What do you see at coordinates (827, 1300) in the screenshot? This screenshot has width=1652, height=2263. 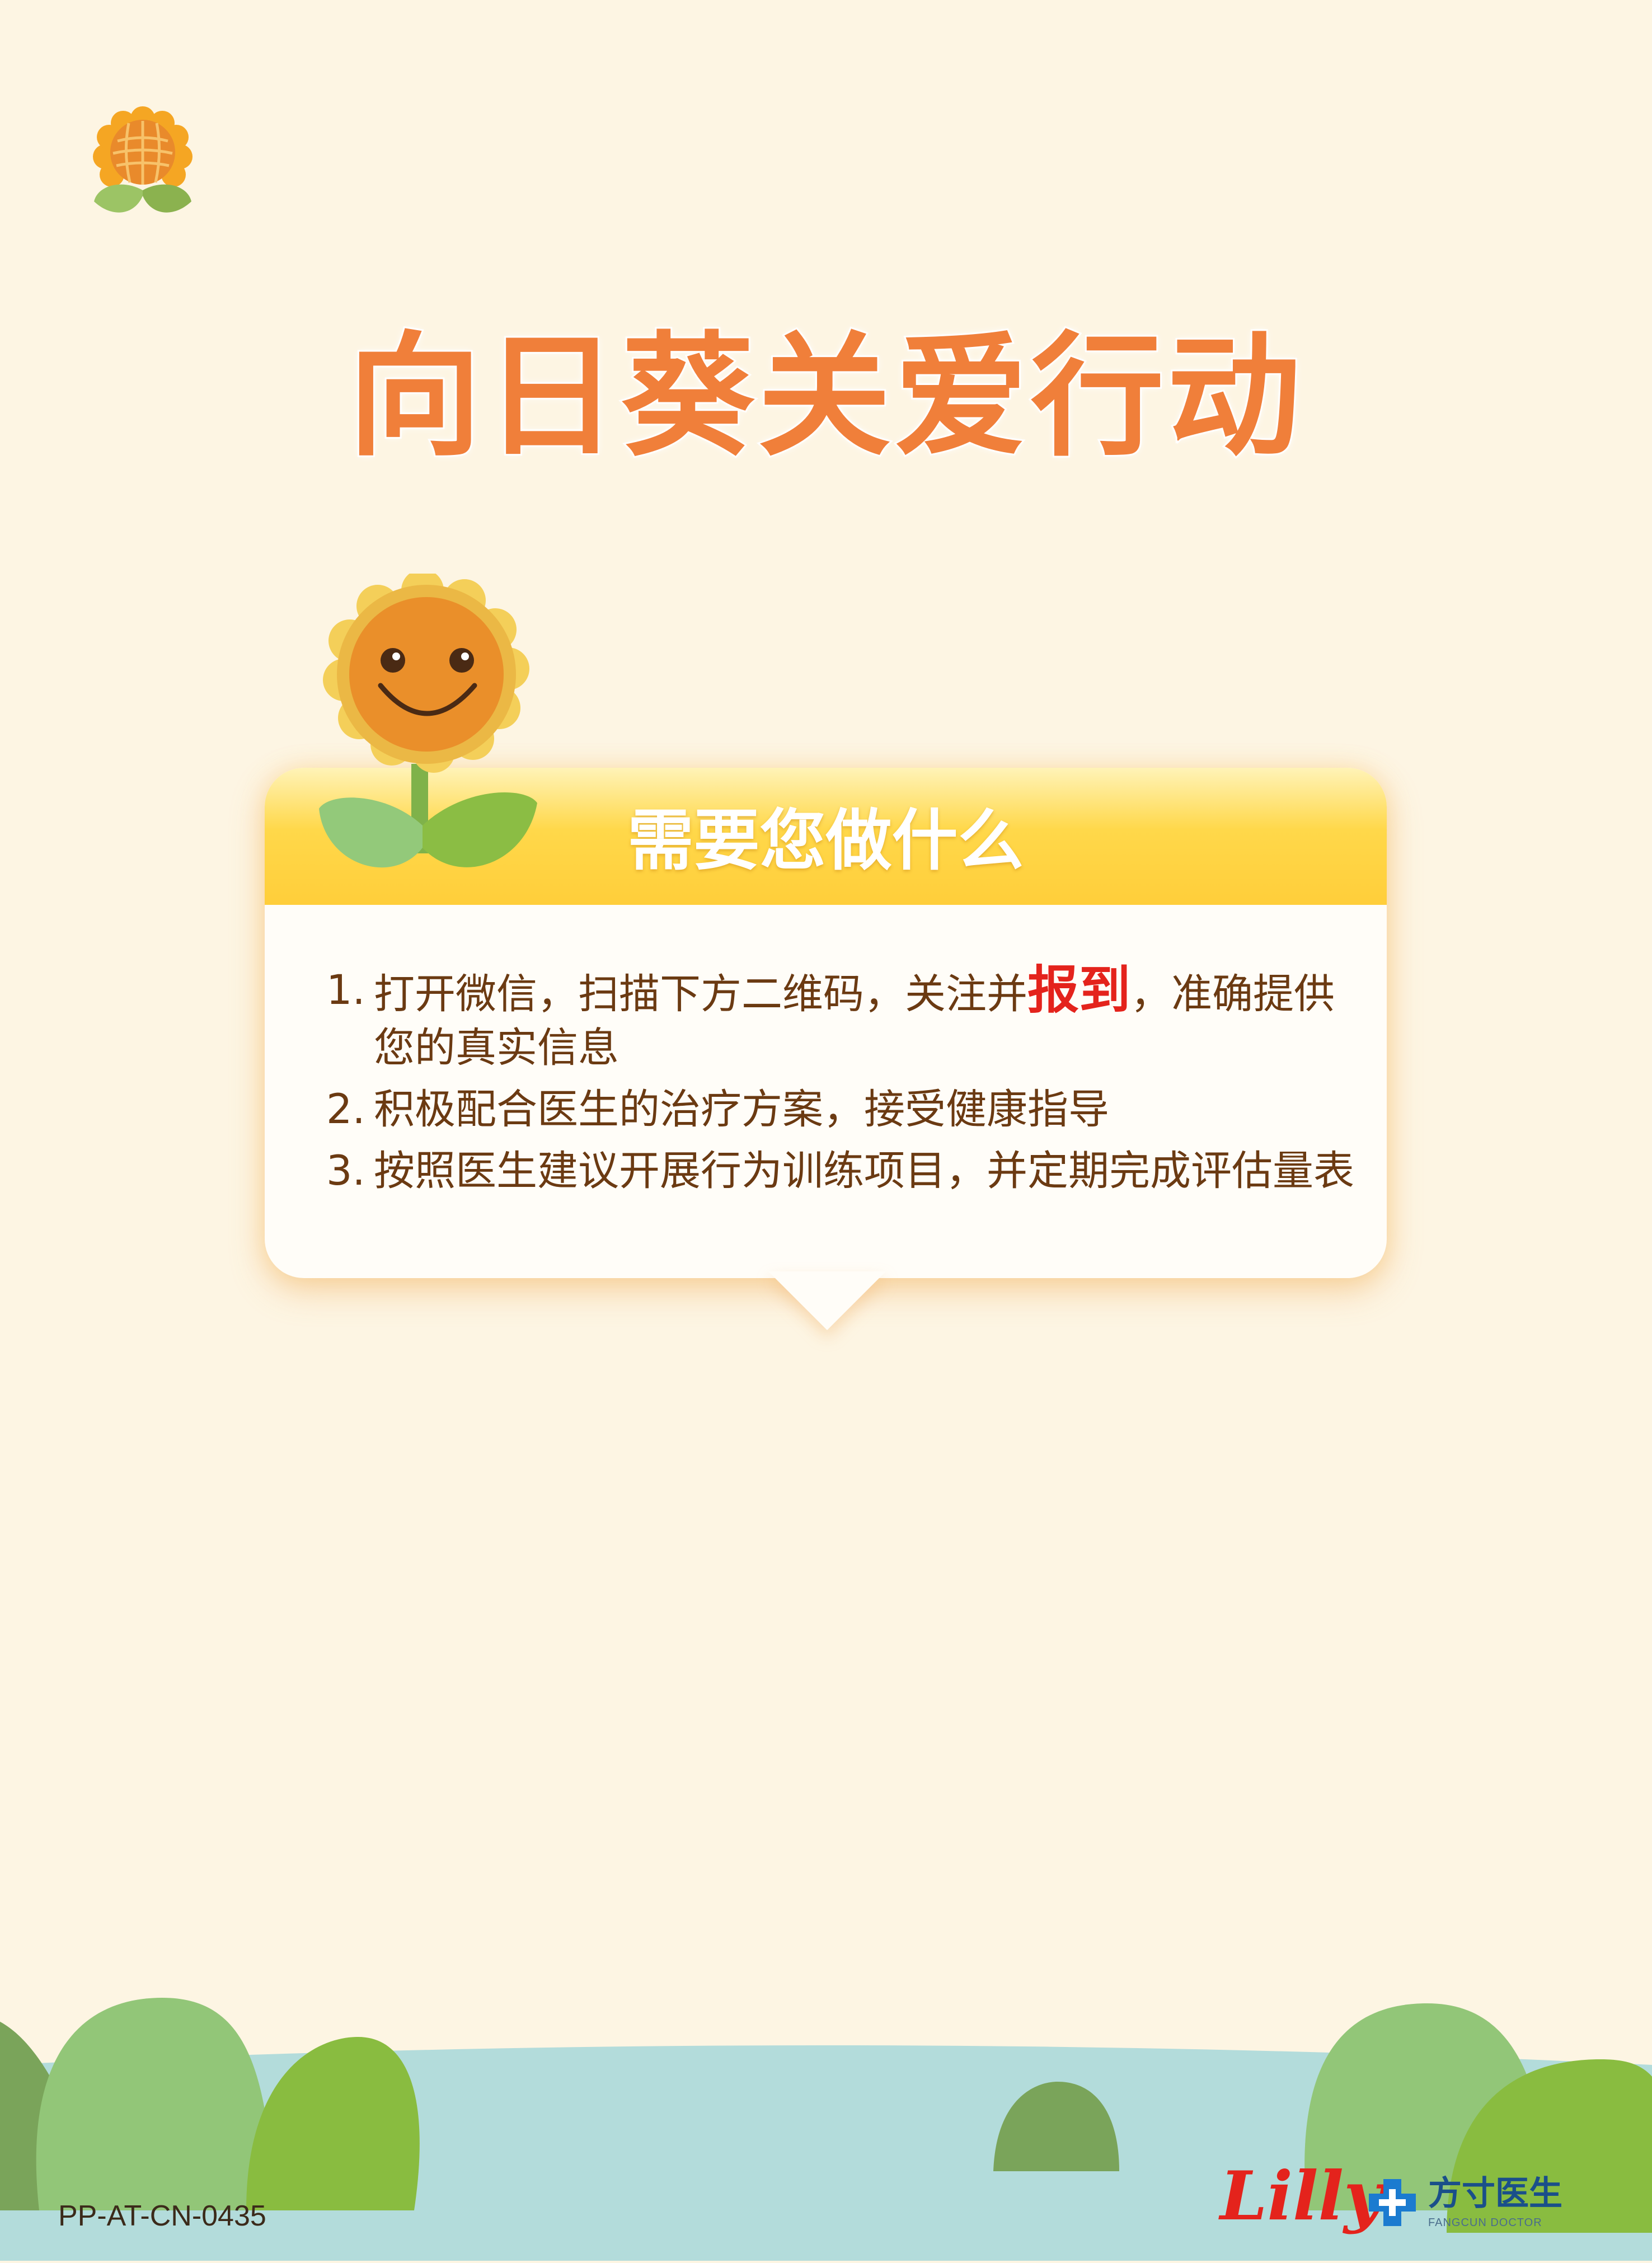 I see `card-pointer` at bounding box center [827, 1300].